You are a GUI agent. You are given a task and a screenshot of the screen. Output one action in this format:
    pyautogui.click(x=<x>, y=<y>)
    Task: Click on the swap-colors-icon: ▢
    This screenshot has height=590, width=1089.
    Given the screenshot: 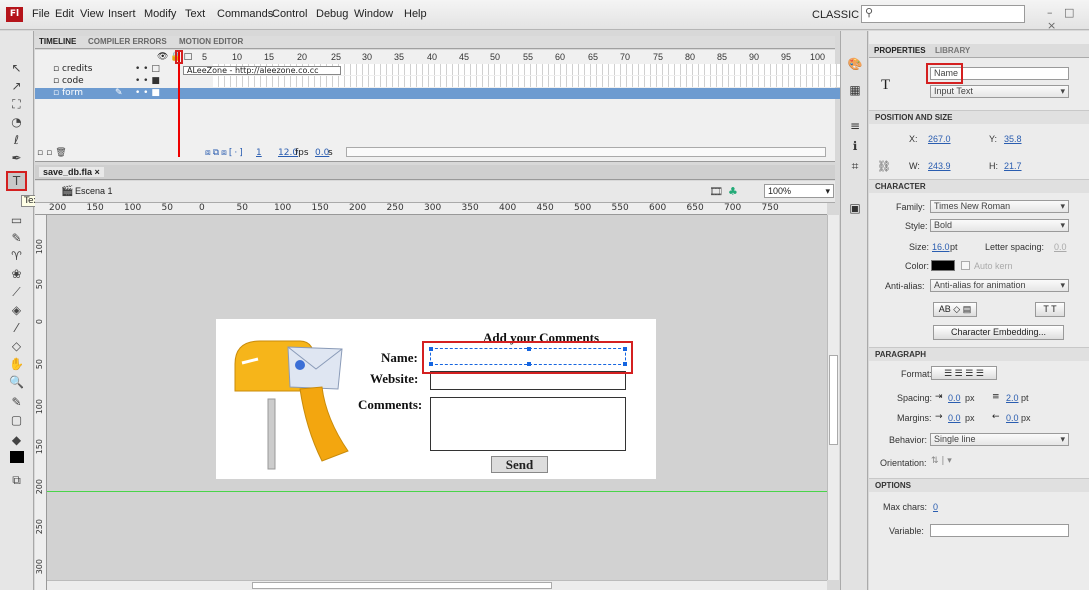 What is the action you would take?
    pyautogui.click(x=16, y=420)
    